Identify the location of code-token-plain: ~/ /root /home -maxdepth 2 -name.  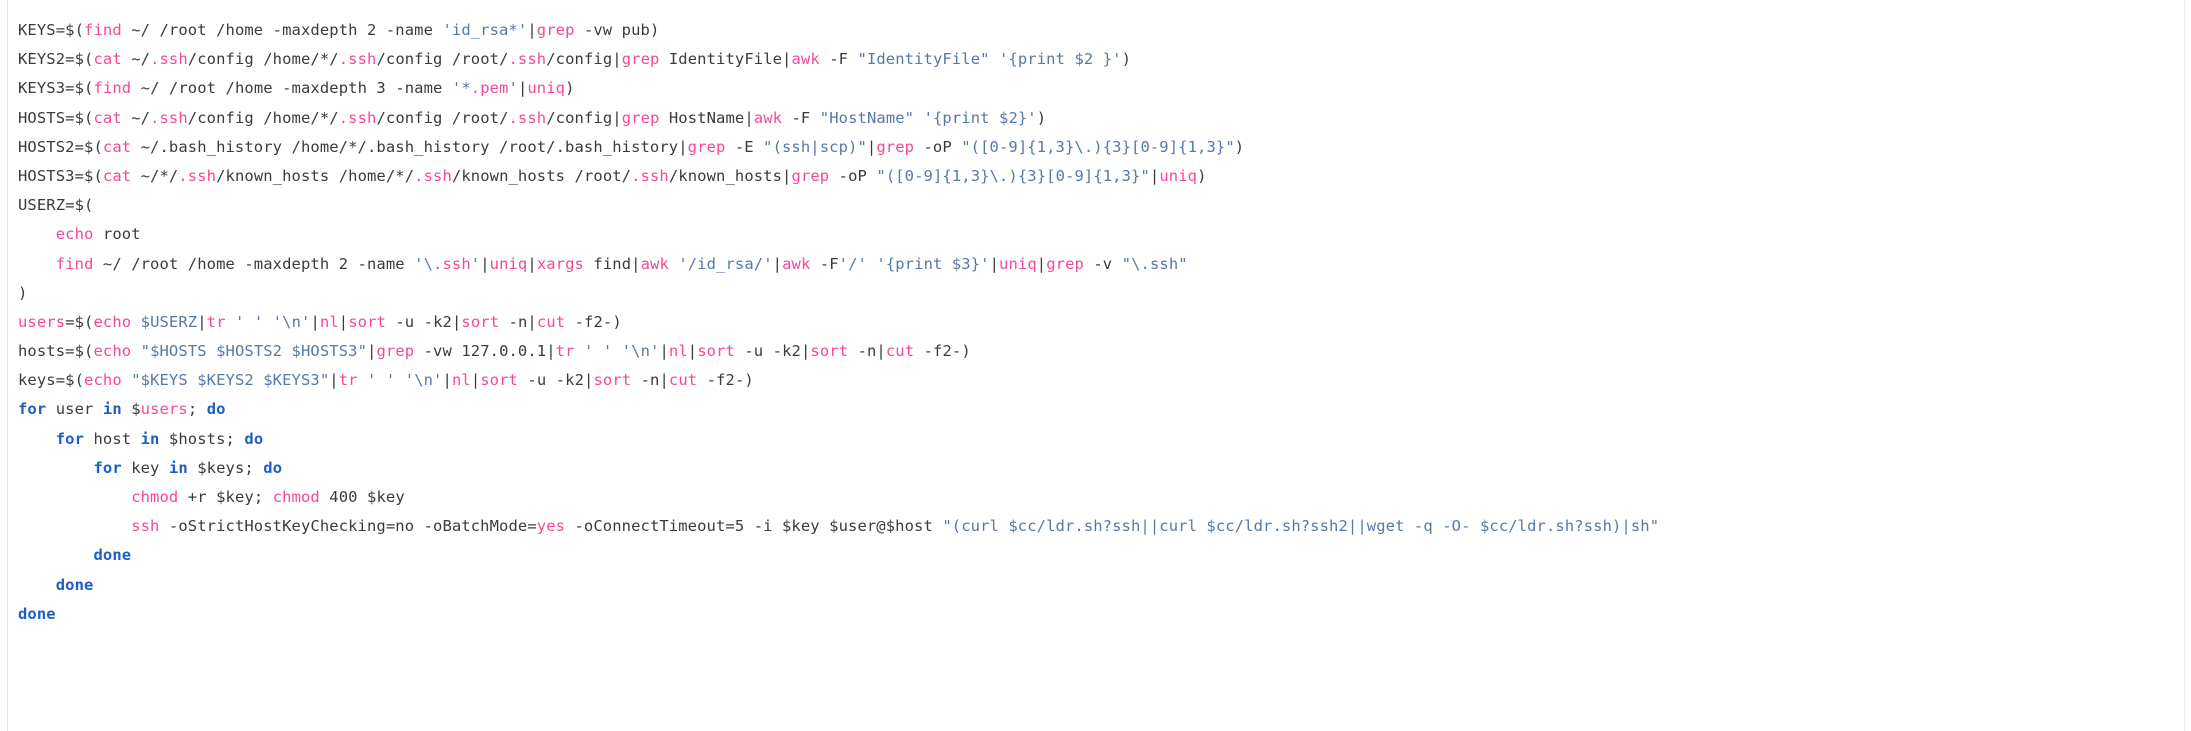
(282, 30).